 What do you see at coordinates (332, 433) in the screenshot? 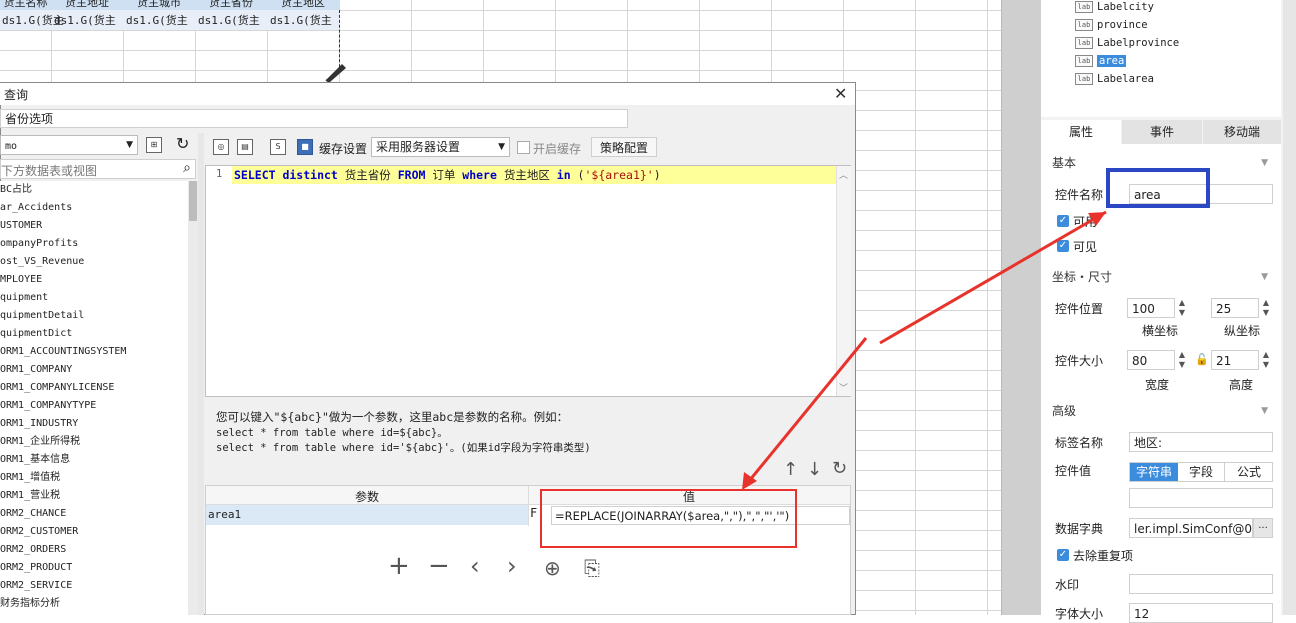
I see `help-line: select * from table where id=${abc}。` at bounding box center [332, 433].